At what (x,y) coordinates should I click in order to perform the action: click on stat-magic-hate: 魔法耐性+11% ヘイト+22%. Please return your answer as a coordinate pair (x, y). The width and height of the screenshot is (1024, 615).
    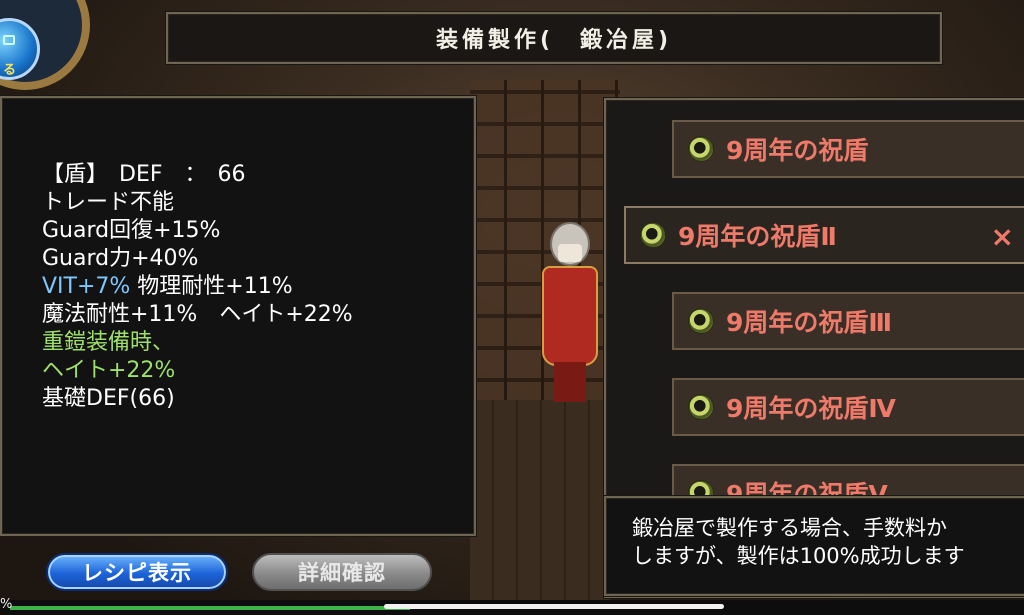
    Looking at the image, I should click on (197, 314).